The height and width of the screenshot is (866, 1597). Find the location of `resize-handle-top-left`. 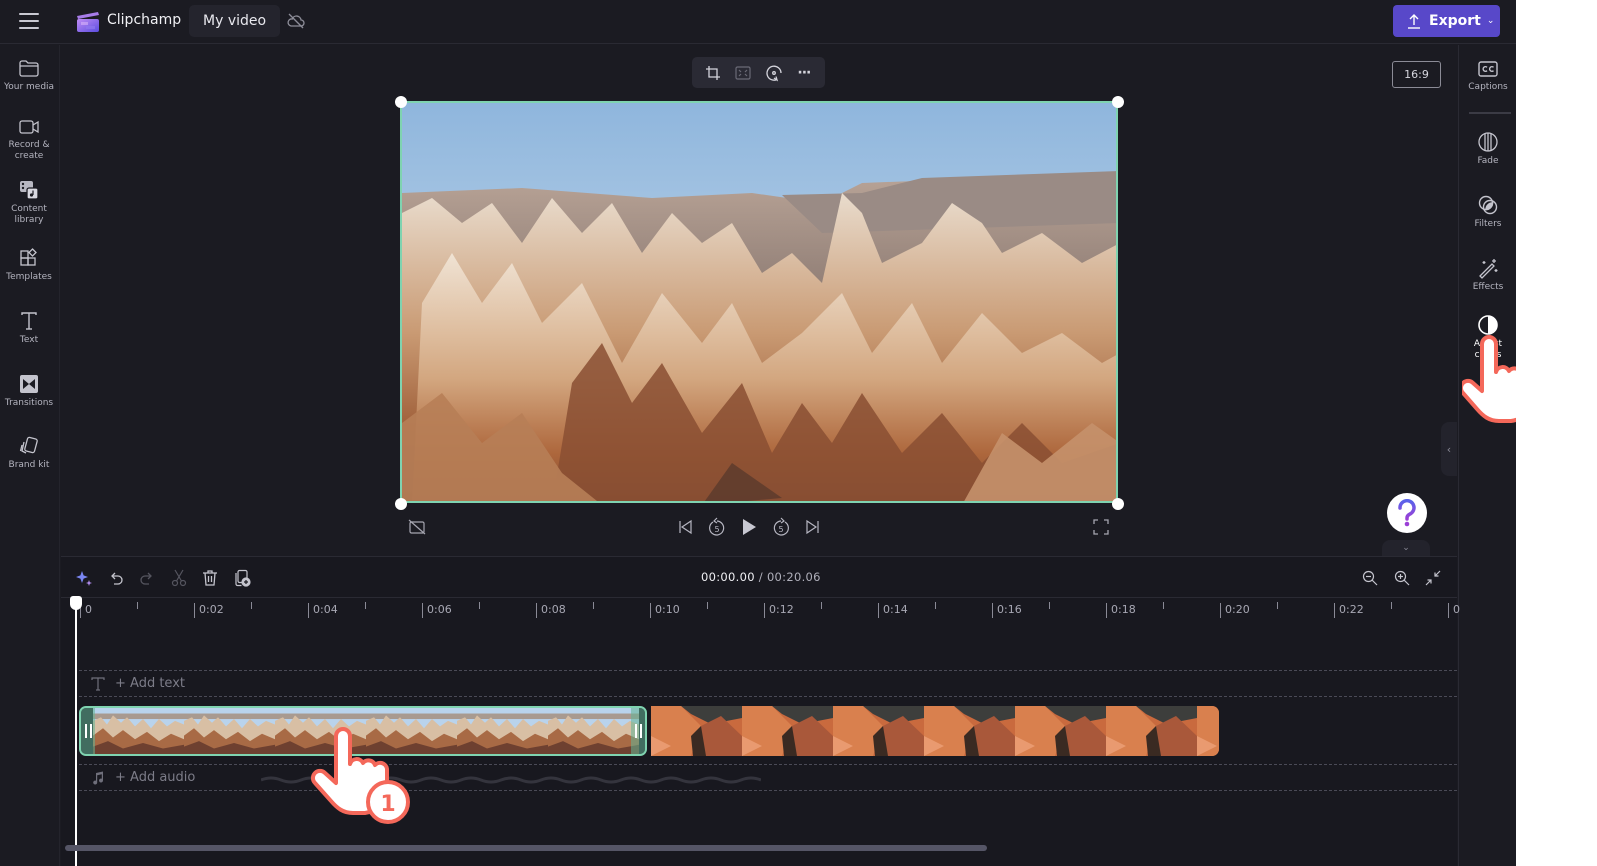

resize-handle-top-left is located at coordinates (401, 102).